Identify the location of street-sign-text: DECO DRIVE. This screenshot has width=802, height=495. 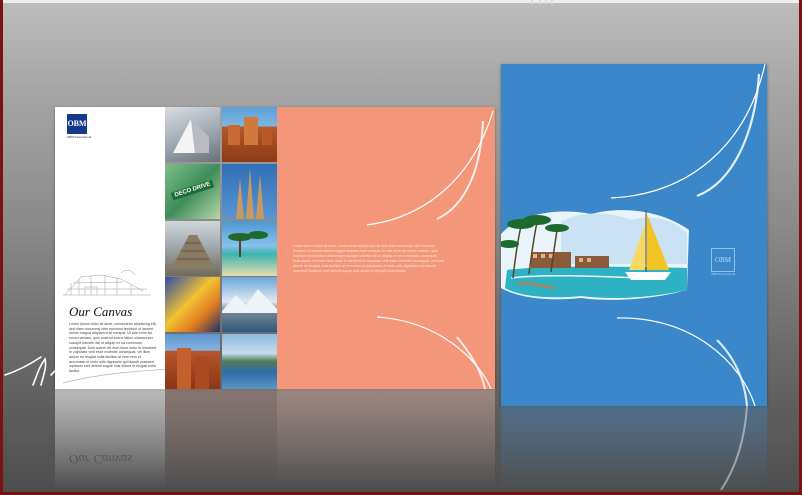
(192, 190).